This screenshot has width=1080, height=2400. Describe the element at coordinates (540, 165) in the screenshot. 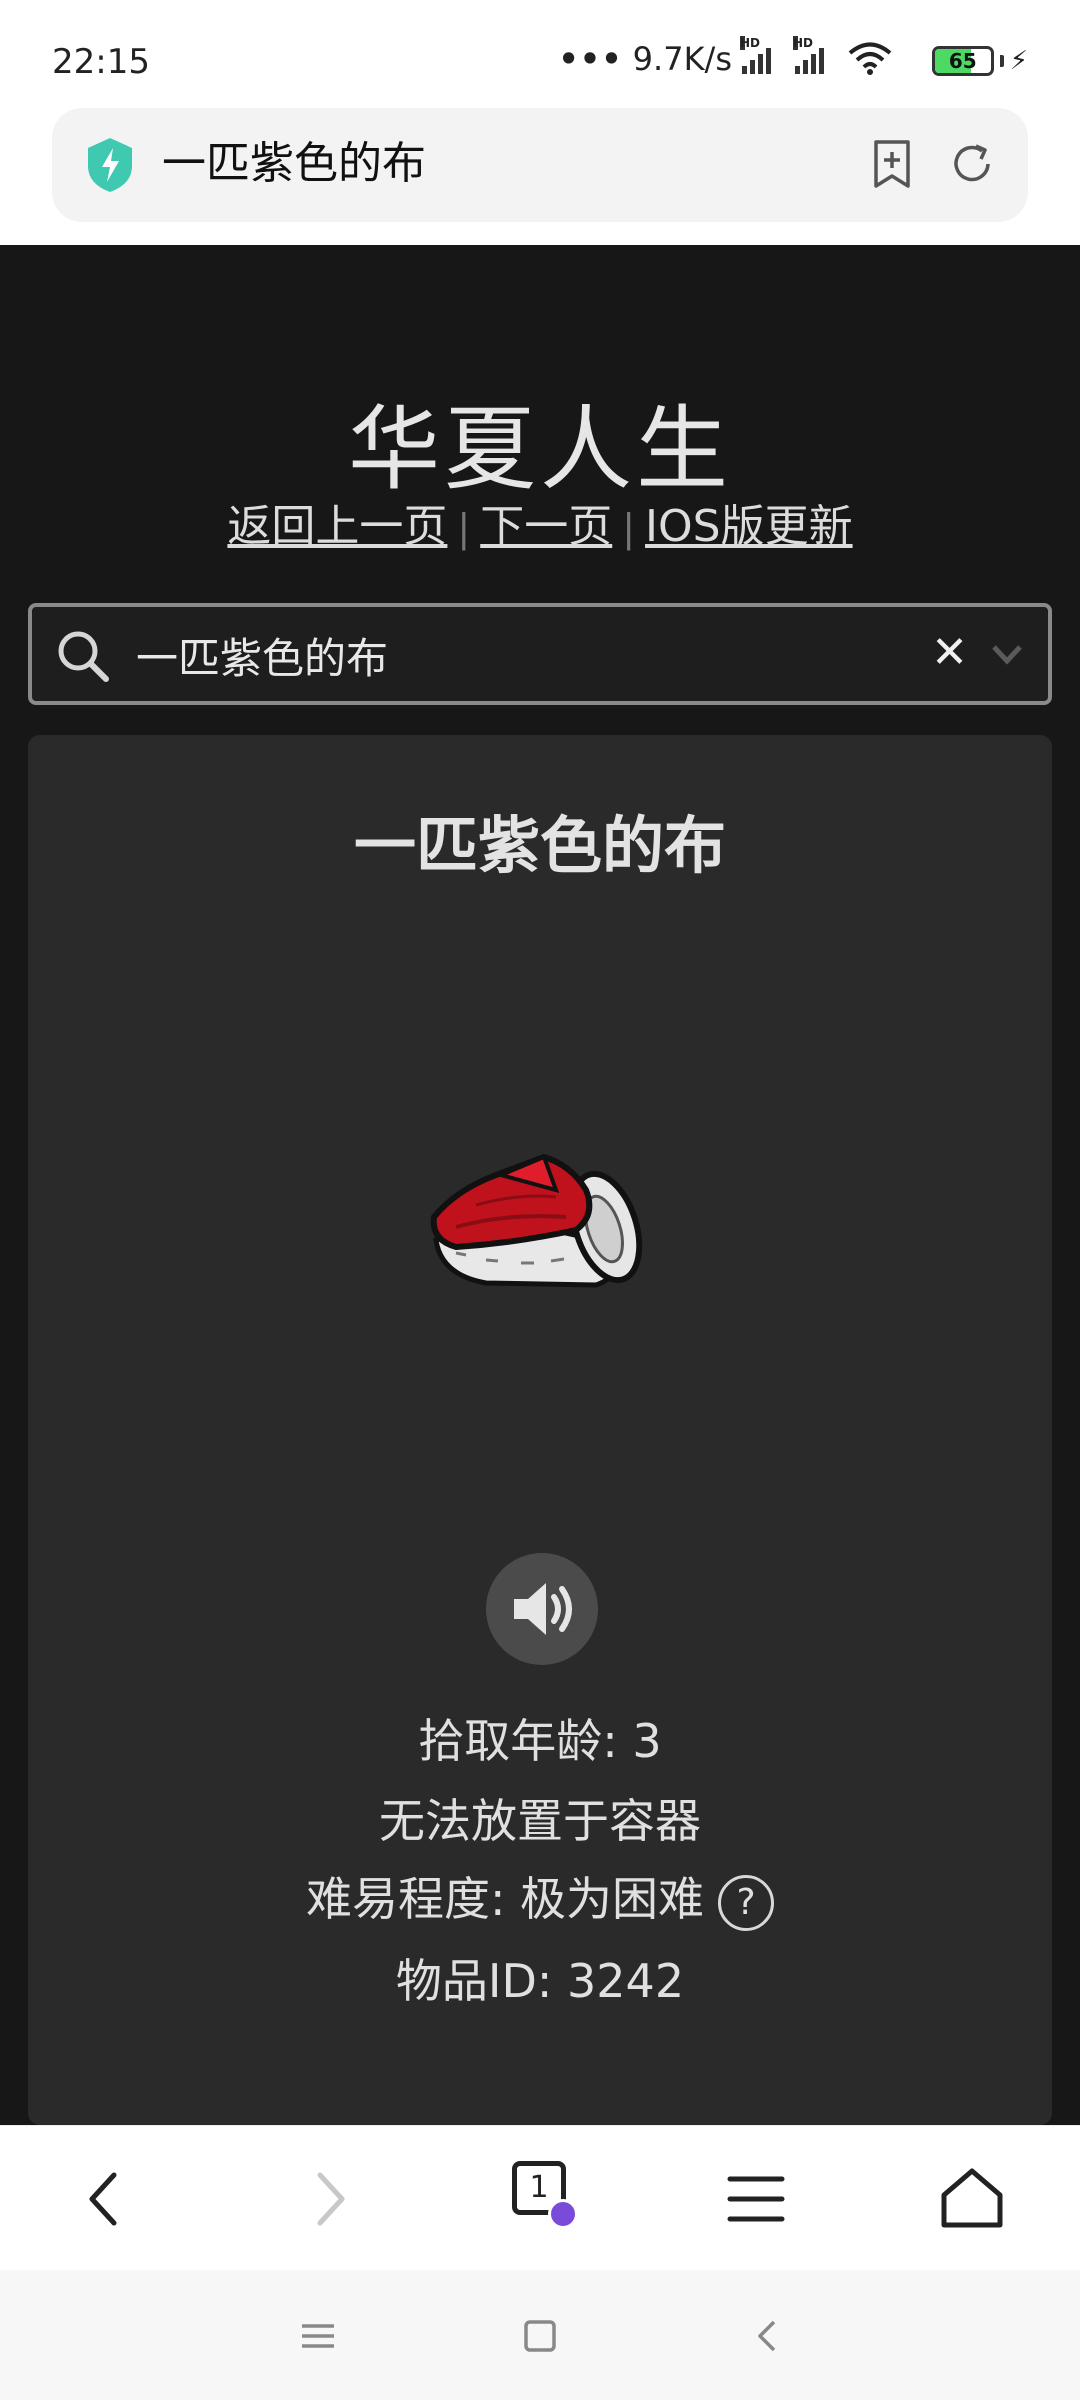

I see `address-bar: 一匹紫色的布` at that location.